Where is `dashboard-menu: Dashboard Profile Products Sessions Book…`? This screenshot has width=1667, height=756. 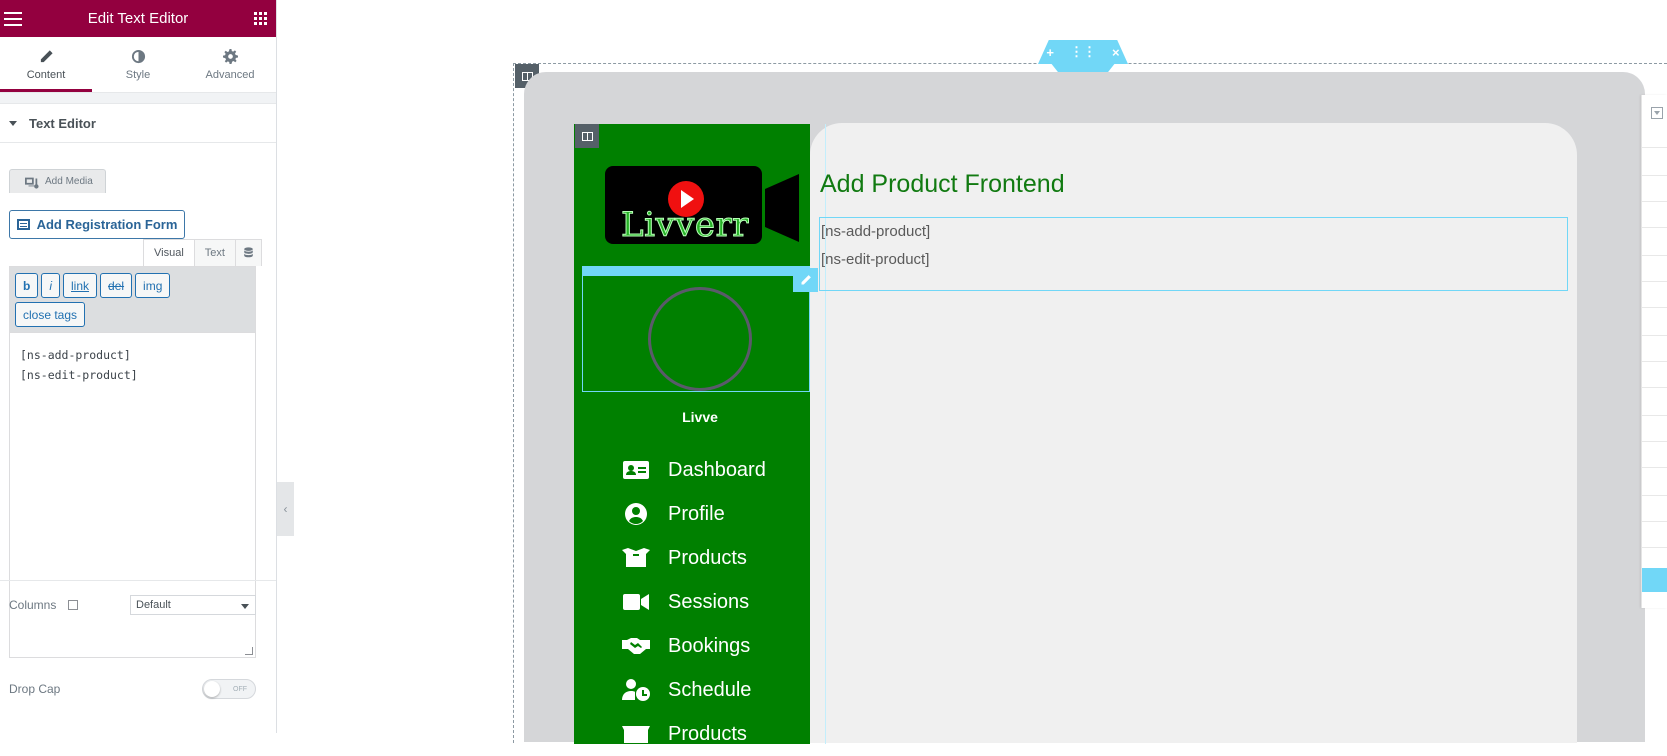
dashboard-menu: Dashboard Profile Products Sessions Book… is located at coordinates (717, 602).